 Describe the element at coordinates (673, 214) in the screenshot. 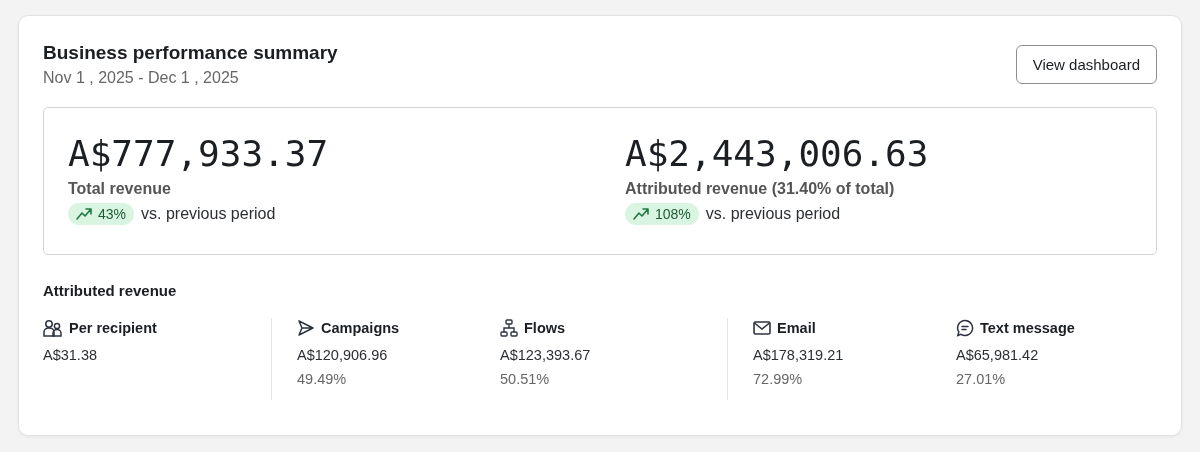

I see `change-percent: 108%` at that location.